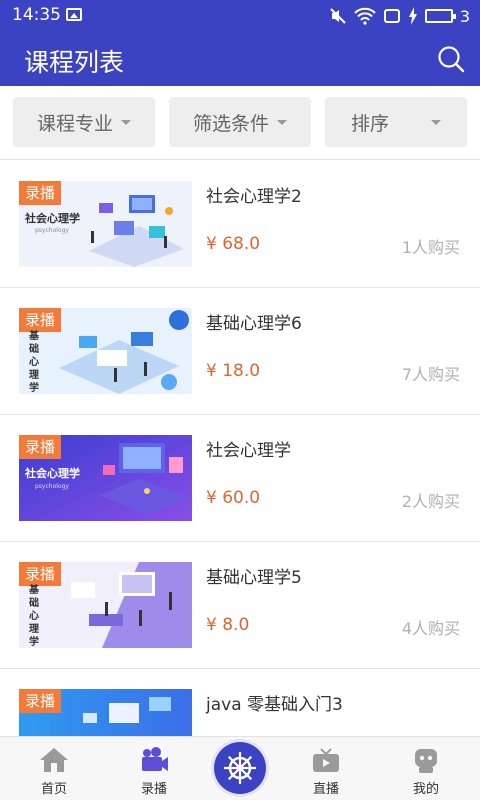 The height and width of the screenshot is (800, 480). I want to click on course-title: 社会心理学, so click(248, 451).